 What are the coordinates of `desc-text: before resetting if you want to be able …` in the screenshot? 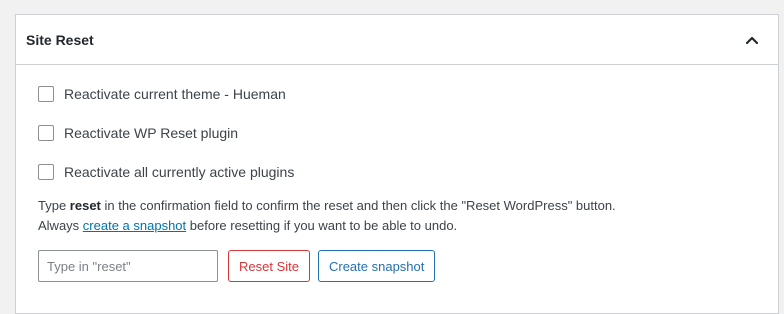 It's located at (322, 225).